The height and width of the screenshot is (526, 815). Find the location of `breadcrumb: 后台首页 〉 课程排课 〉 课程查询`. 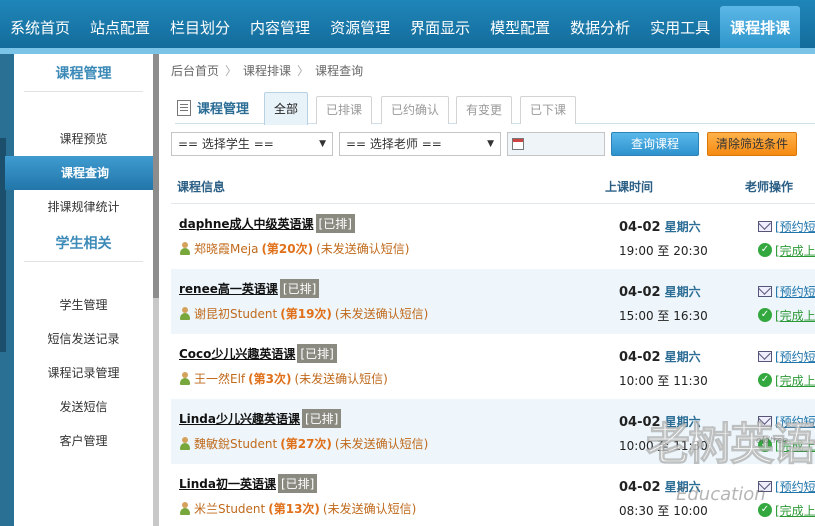

breadcrumb: 后台首页 〉 课程排课 〉 课程查询 is located at coordinates (267, 70).